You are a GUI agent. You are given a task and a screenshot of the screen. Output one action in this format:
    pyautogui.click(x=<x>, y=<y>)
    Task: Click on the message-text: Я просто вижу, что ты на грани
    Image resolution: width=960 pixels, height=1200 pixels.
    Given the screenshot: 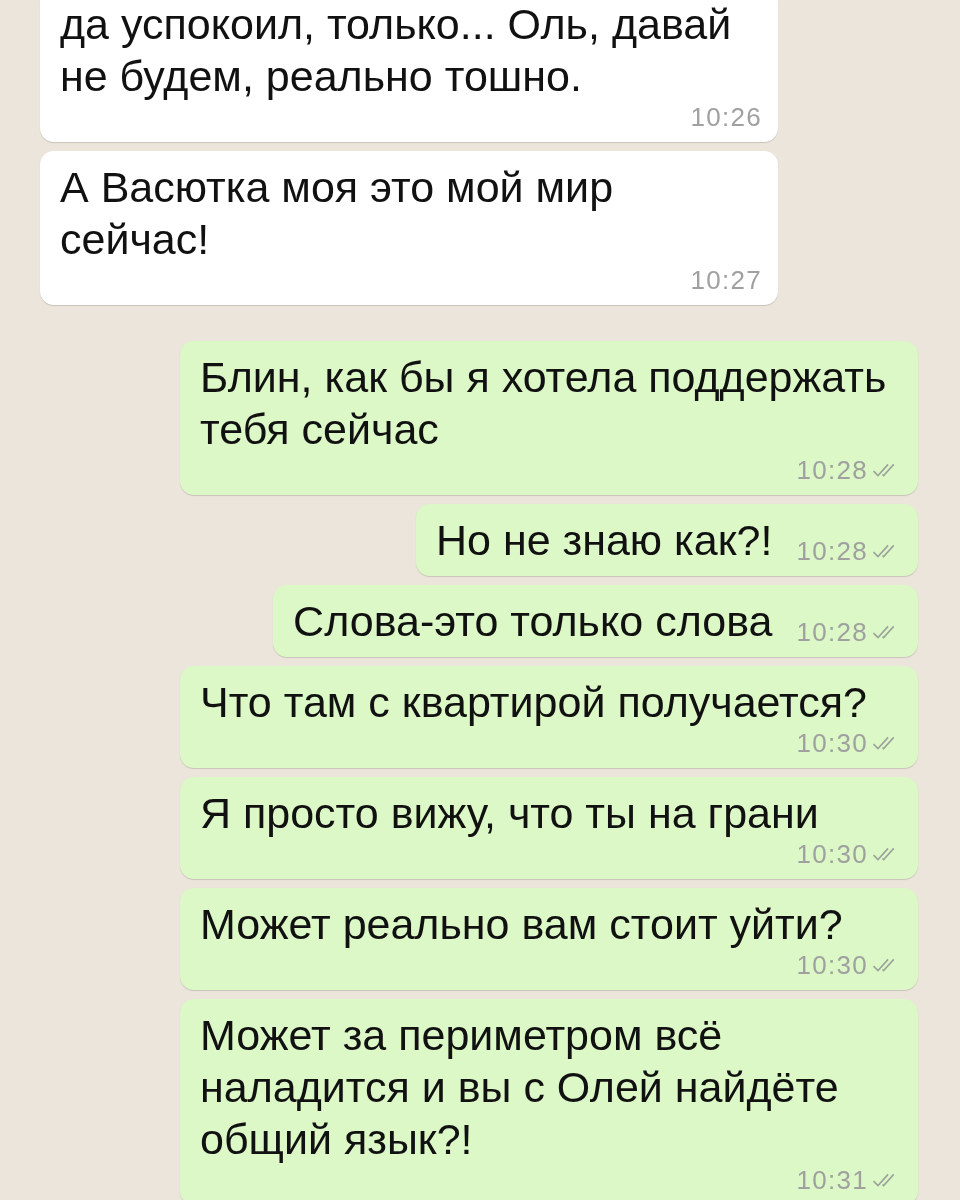 What is the action you would take?
    pyautogui.click(x=509, y=813)
    